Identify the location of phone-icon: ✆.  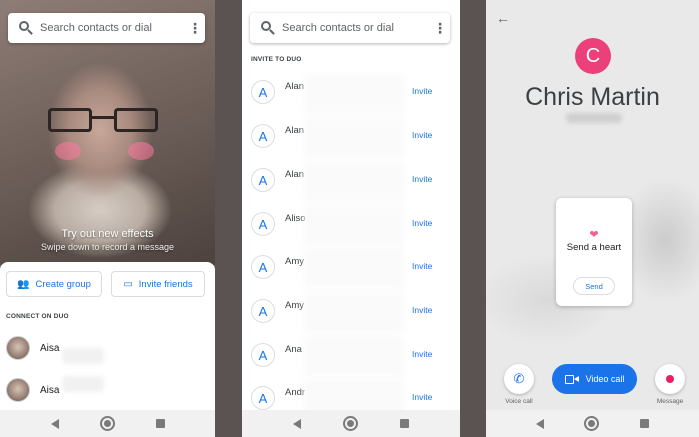
(519, 378).